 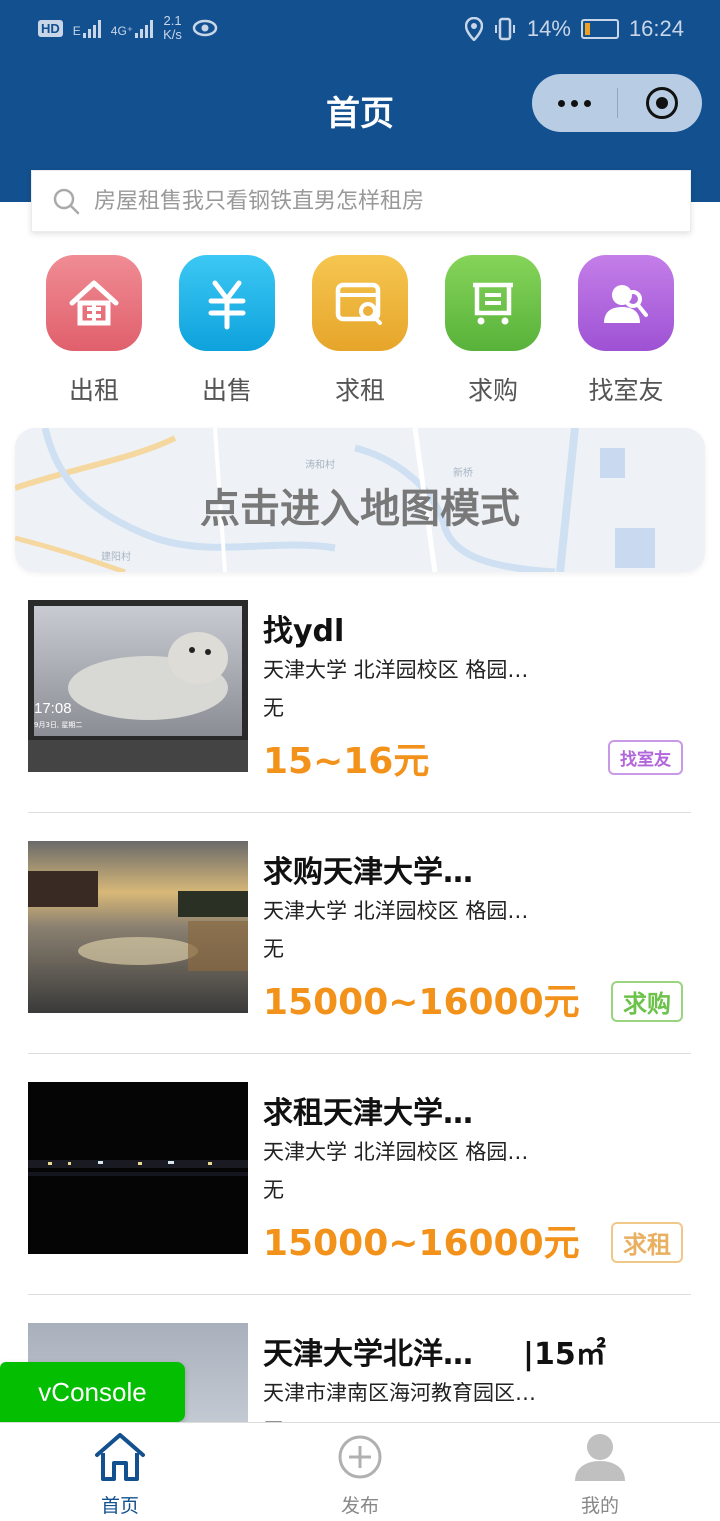 I want to click on close-miniprogram-button, so click(x=662, y=103).